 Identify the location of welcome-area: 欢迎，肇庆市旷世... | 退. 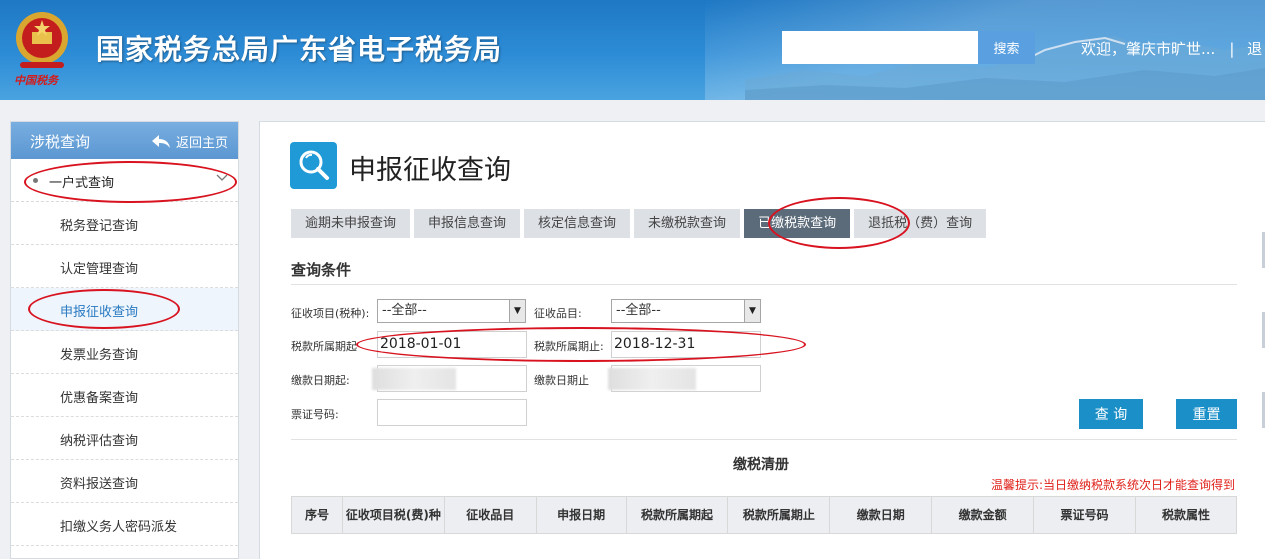
(1171, 48).